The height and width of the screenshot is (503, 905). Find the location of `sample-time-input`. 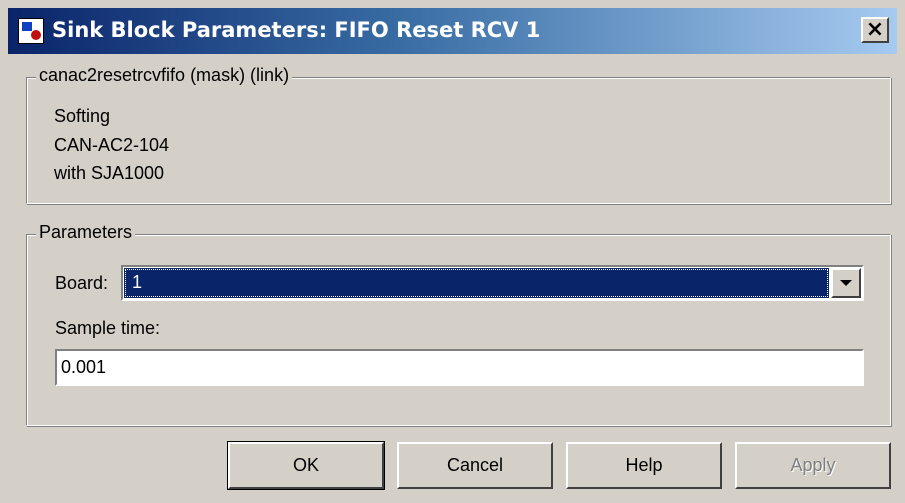

sample-time-input is located at coordinates (459, 367).